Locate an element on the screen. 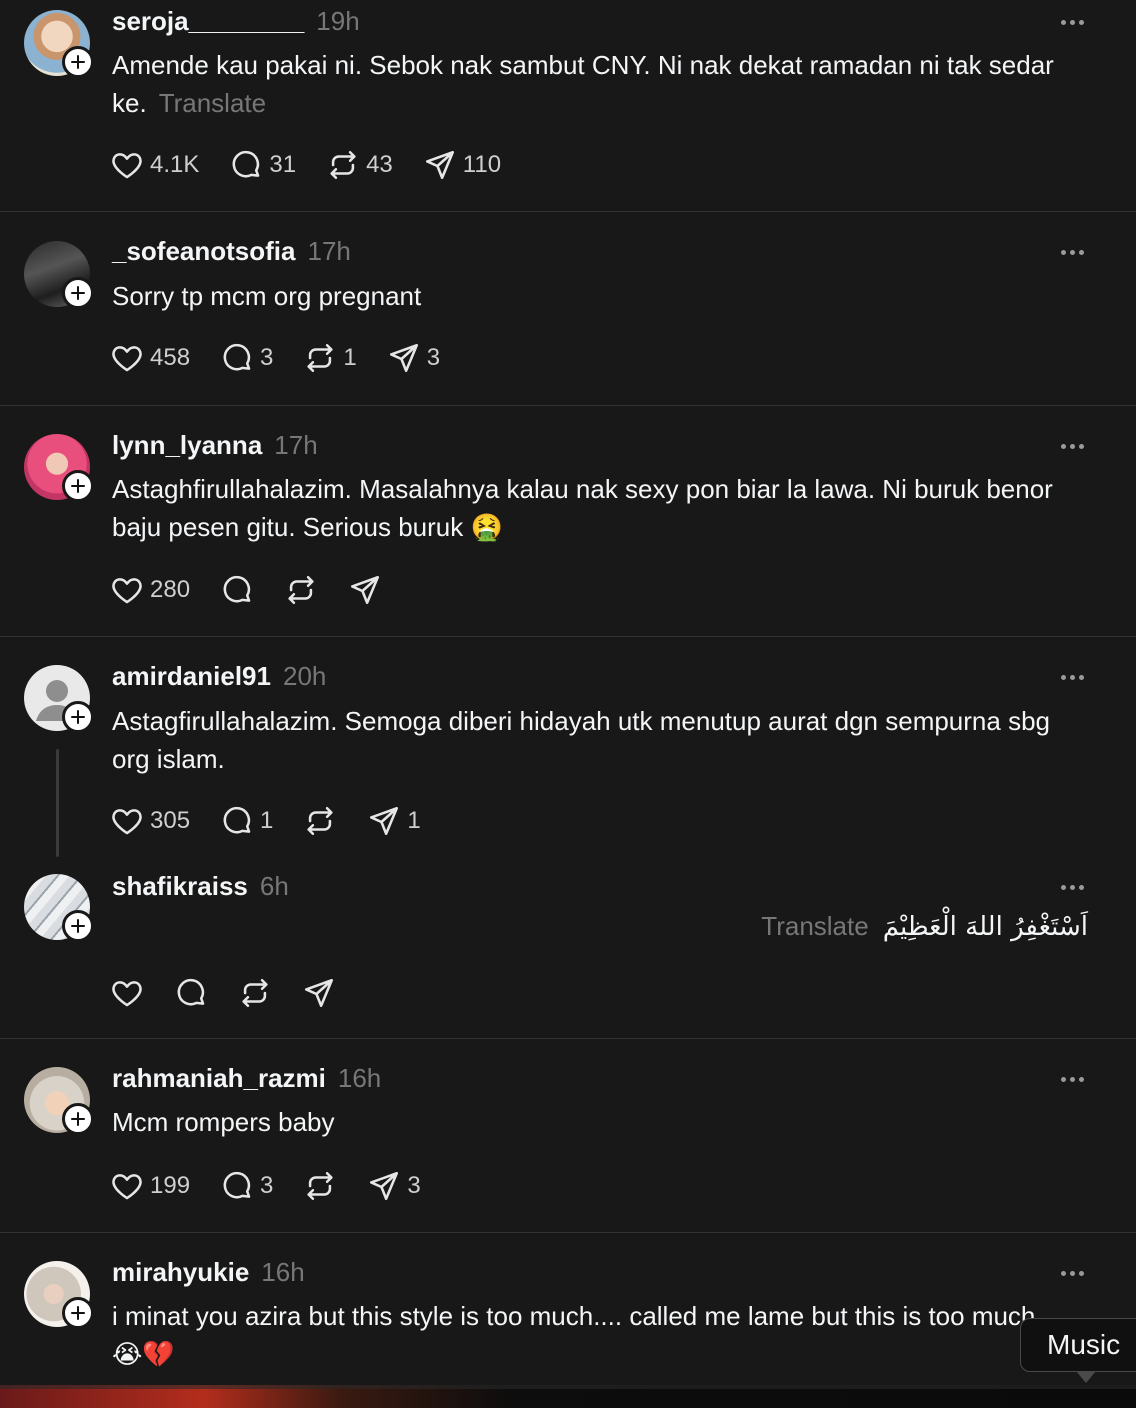 This screenshot has width=1136, height=1408. username: mirahyukie is located at coordinates (180, 1272).